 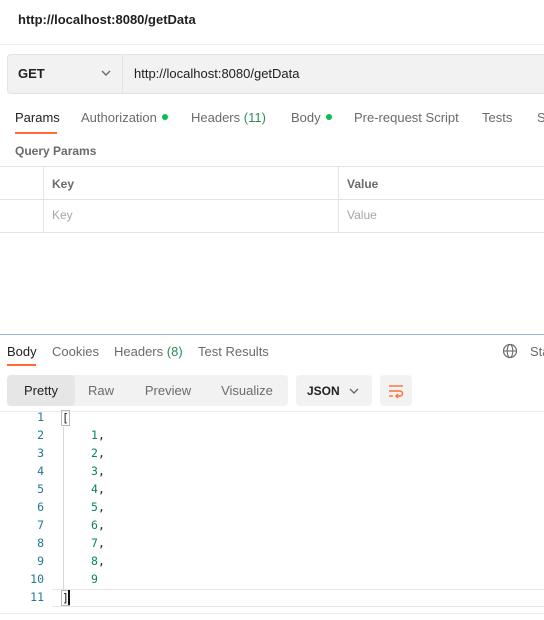 I want to click on tab-settings: S, so click(x=540, y=117).